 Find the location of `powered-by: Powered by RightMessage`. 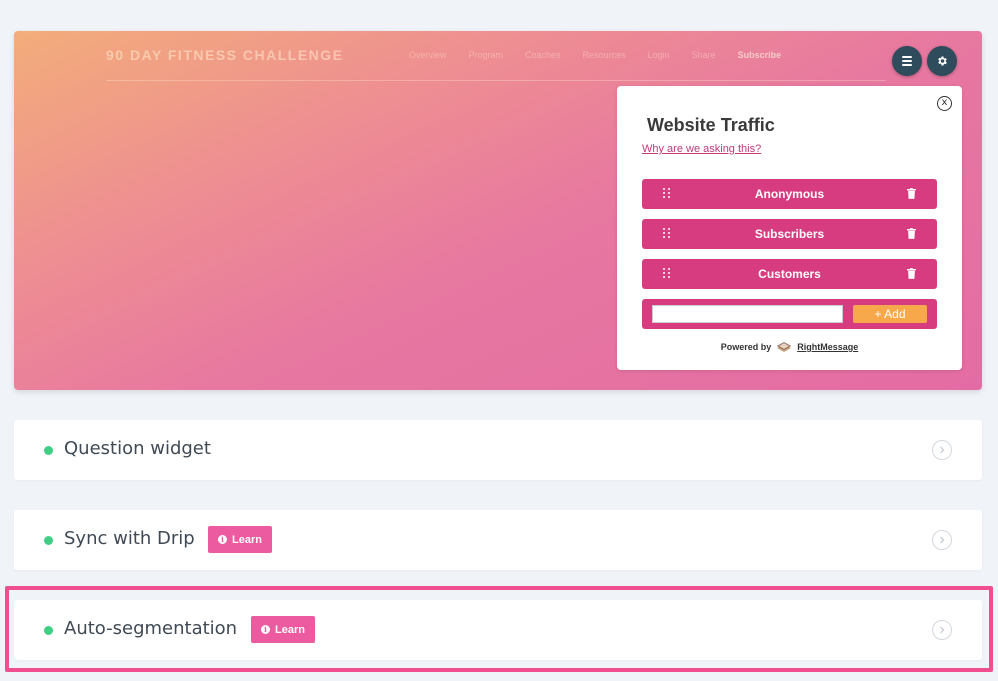

powered-by: Powered by RightMessage is located at coordinates (789, 347).